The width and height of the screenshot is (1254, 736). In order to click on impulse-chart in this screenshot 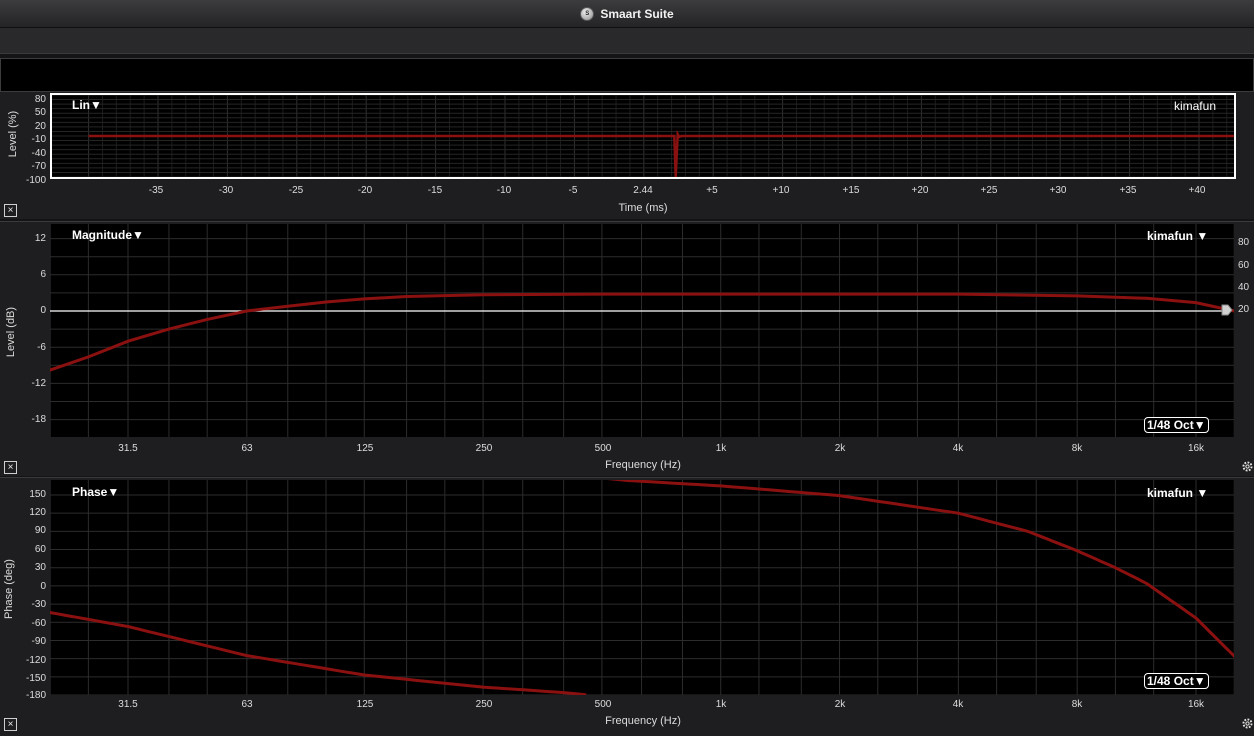, I will do `click(643, 136)`.